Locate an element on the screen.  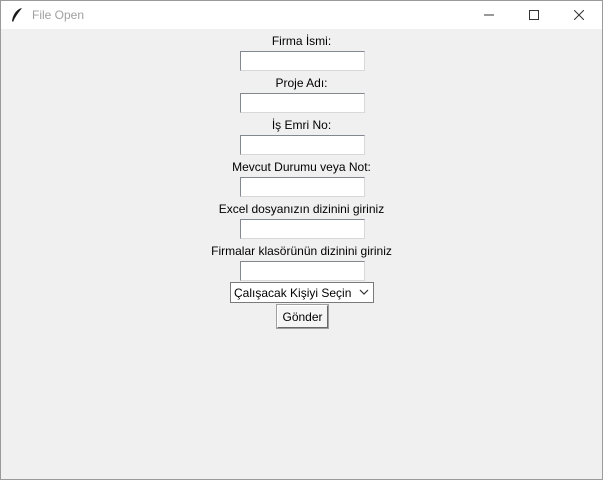
durum-not-input is located at coordinates (302, 187).